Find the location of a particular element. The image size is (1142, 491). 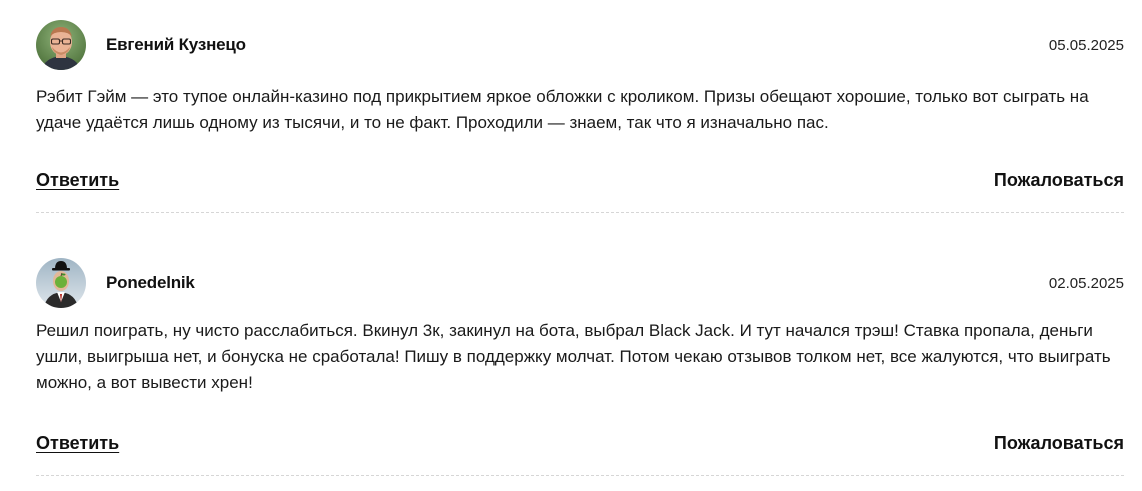

comment-header: Ponedelnik 02.05.2025 is located at coordinates (580, 283).